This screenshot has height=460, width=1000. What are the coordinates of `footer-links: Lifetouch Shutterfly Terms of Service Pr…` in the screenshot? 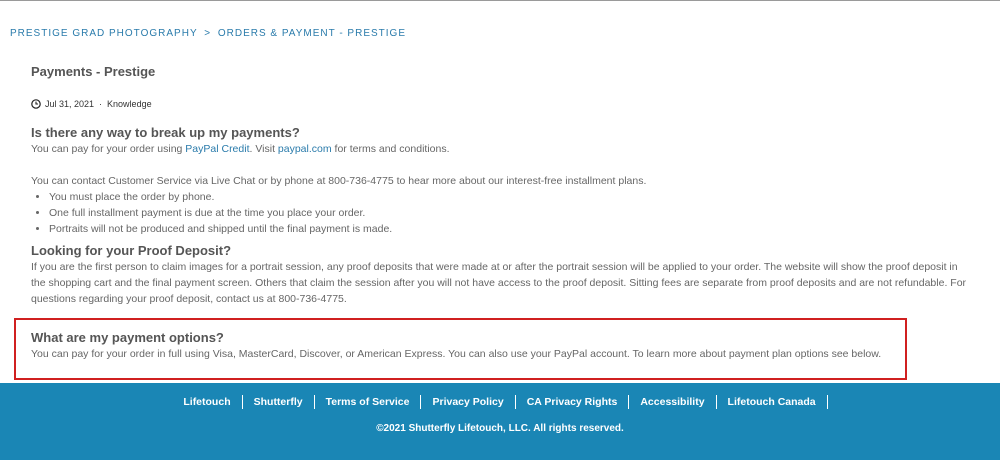 It's located at (500, 402).